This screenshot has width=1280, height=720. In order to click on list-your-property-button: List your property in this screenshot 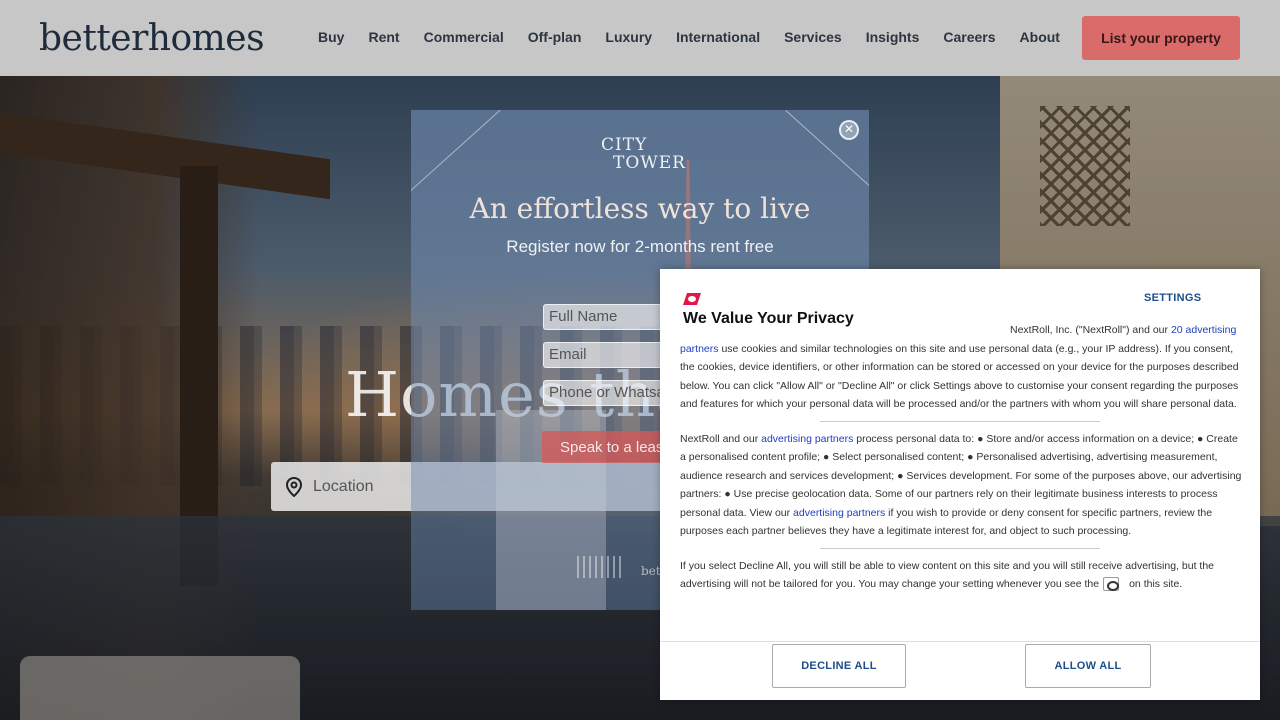, I will do `click(1161, 38)`.